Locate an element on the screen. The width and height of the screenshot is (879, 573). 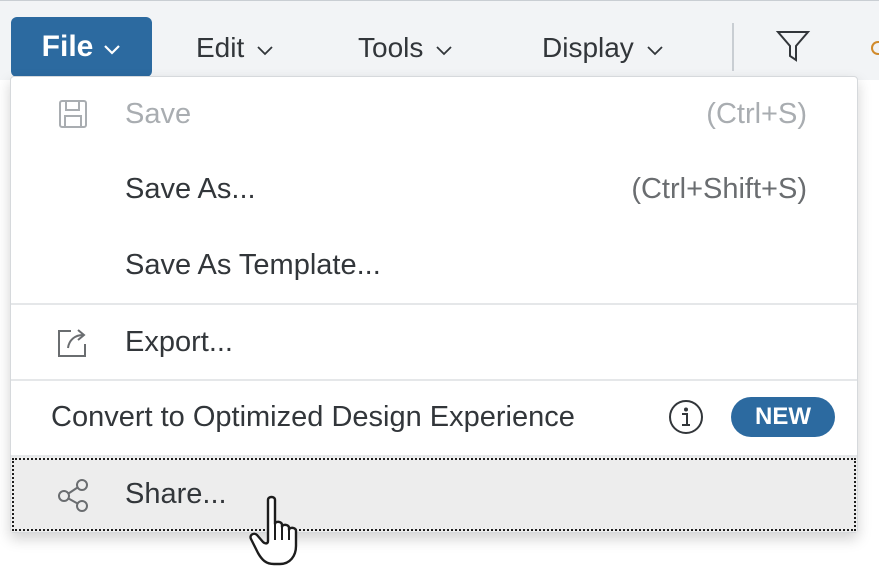
info-icon is located at coordinates (686, 417).